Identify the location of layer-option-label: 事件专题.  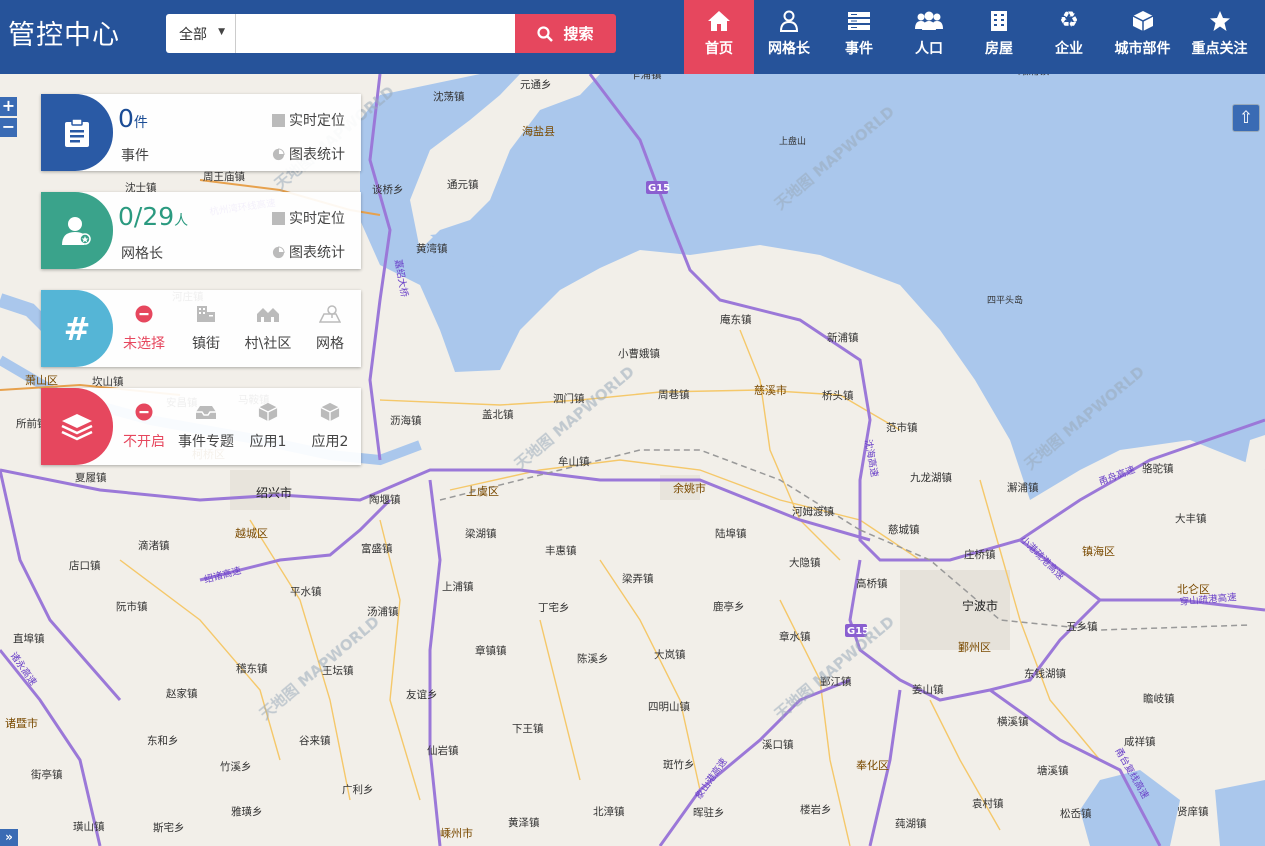
(206, 442).